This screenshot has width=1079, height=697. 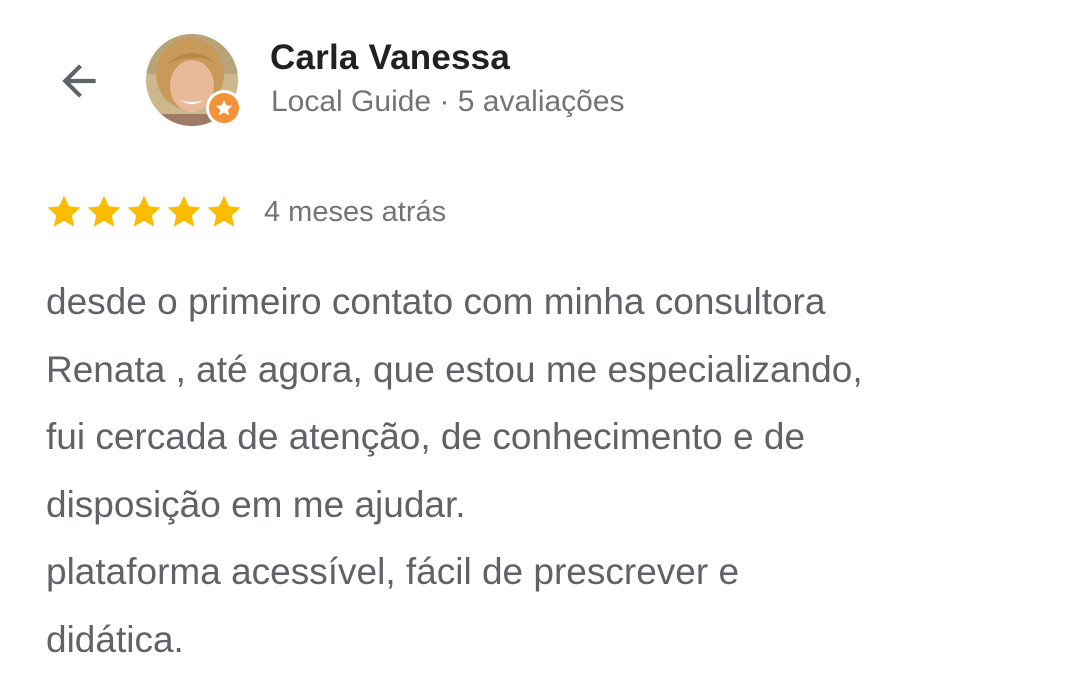 I want to click on user-avatar-container, so click(x=194, y=80).